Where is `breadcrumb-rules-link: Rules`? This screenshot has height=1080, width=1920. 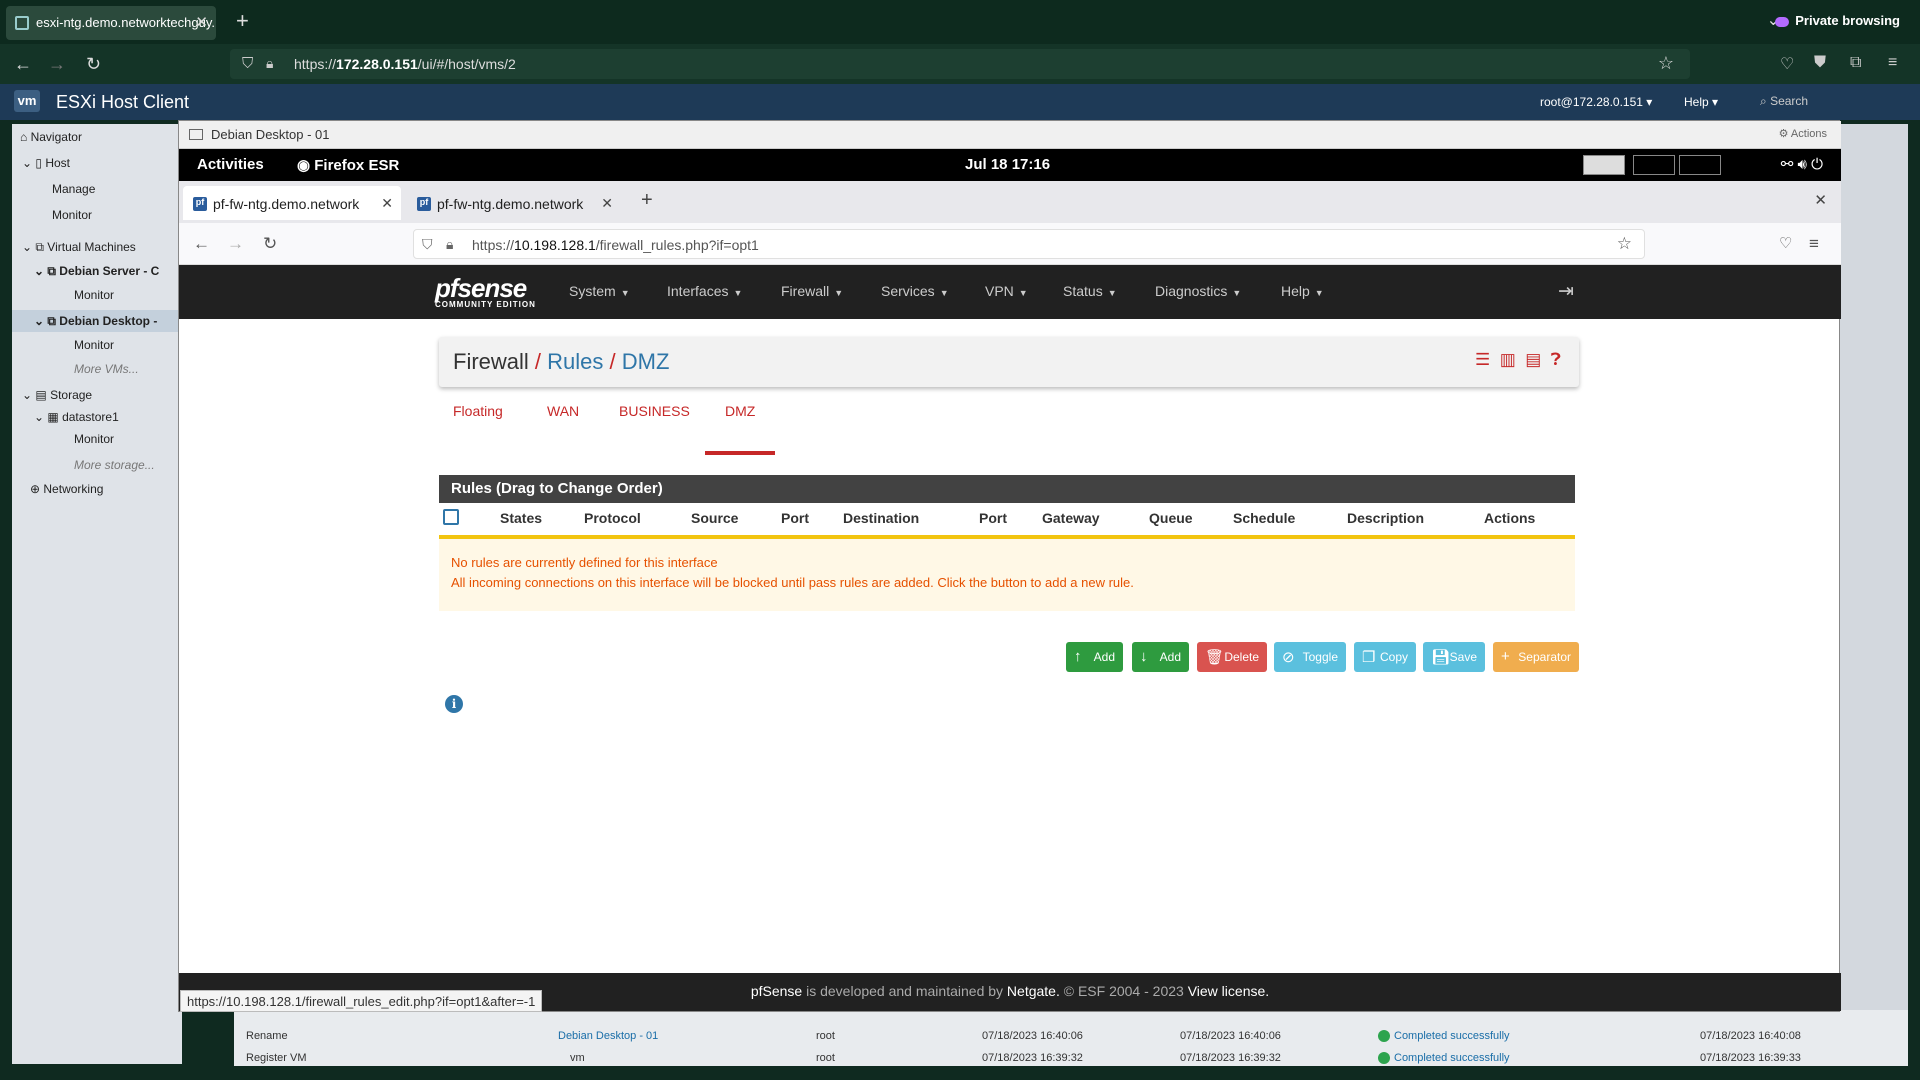 breadcrumb-rules-link: Rules is located at coordinates (575, 361).